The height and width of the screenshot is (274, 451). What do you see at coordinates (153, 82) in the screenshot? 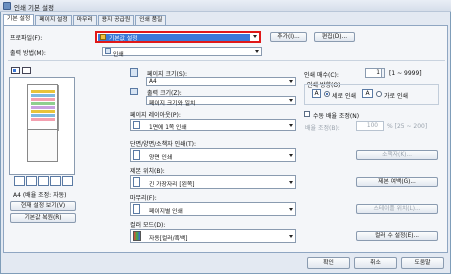
I see `page-size-value: A4` at bounding box center [153, 82].